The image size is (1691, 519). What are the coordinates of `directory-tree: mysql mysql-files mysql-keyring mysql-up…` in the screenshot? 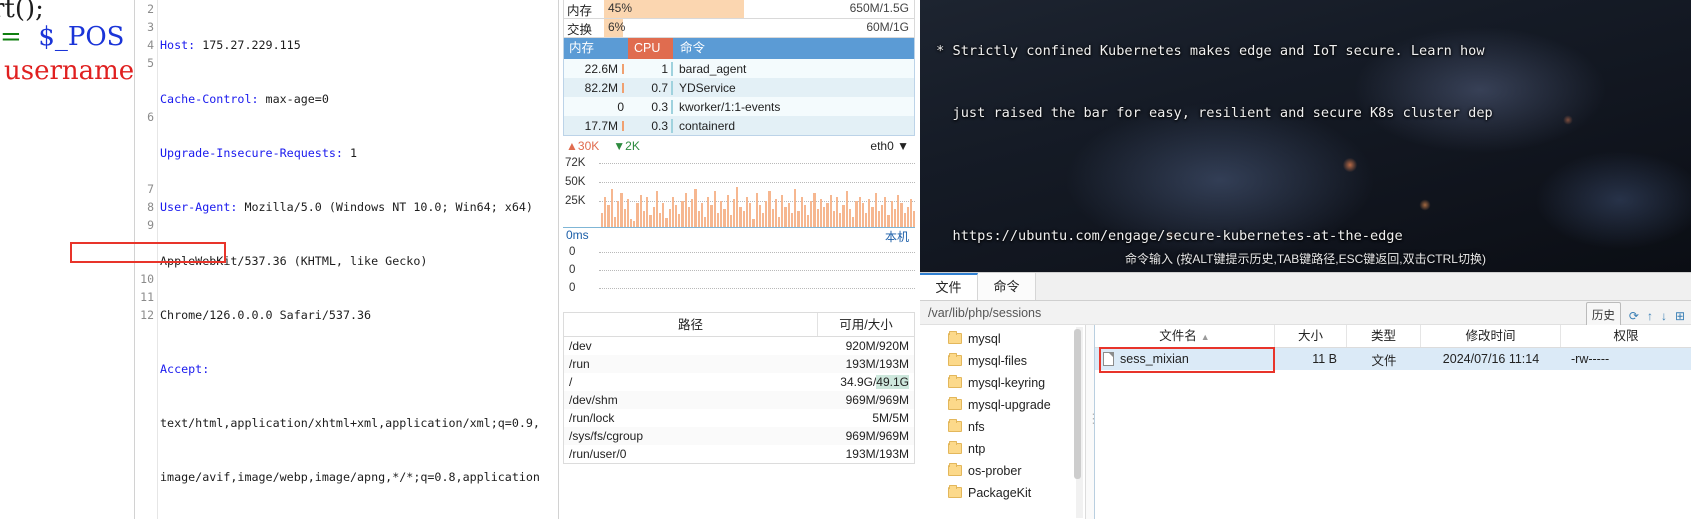 It's located at (1003, 422).